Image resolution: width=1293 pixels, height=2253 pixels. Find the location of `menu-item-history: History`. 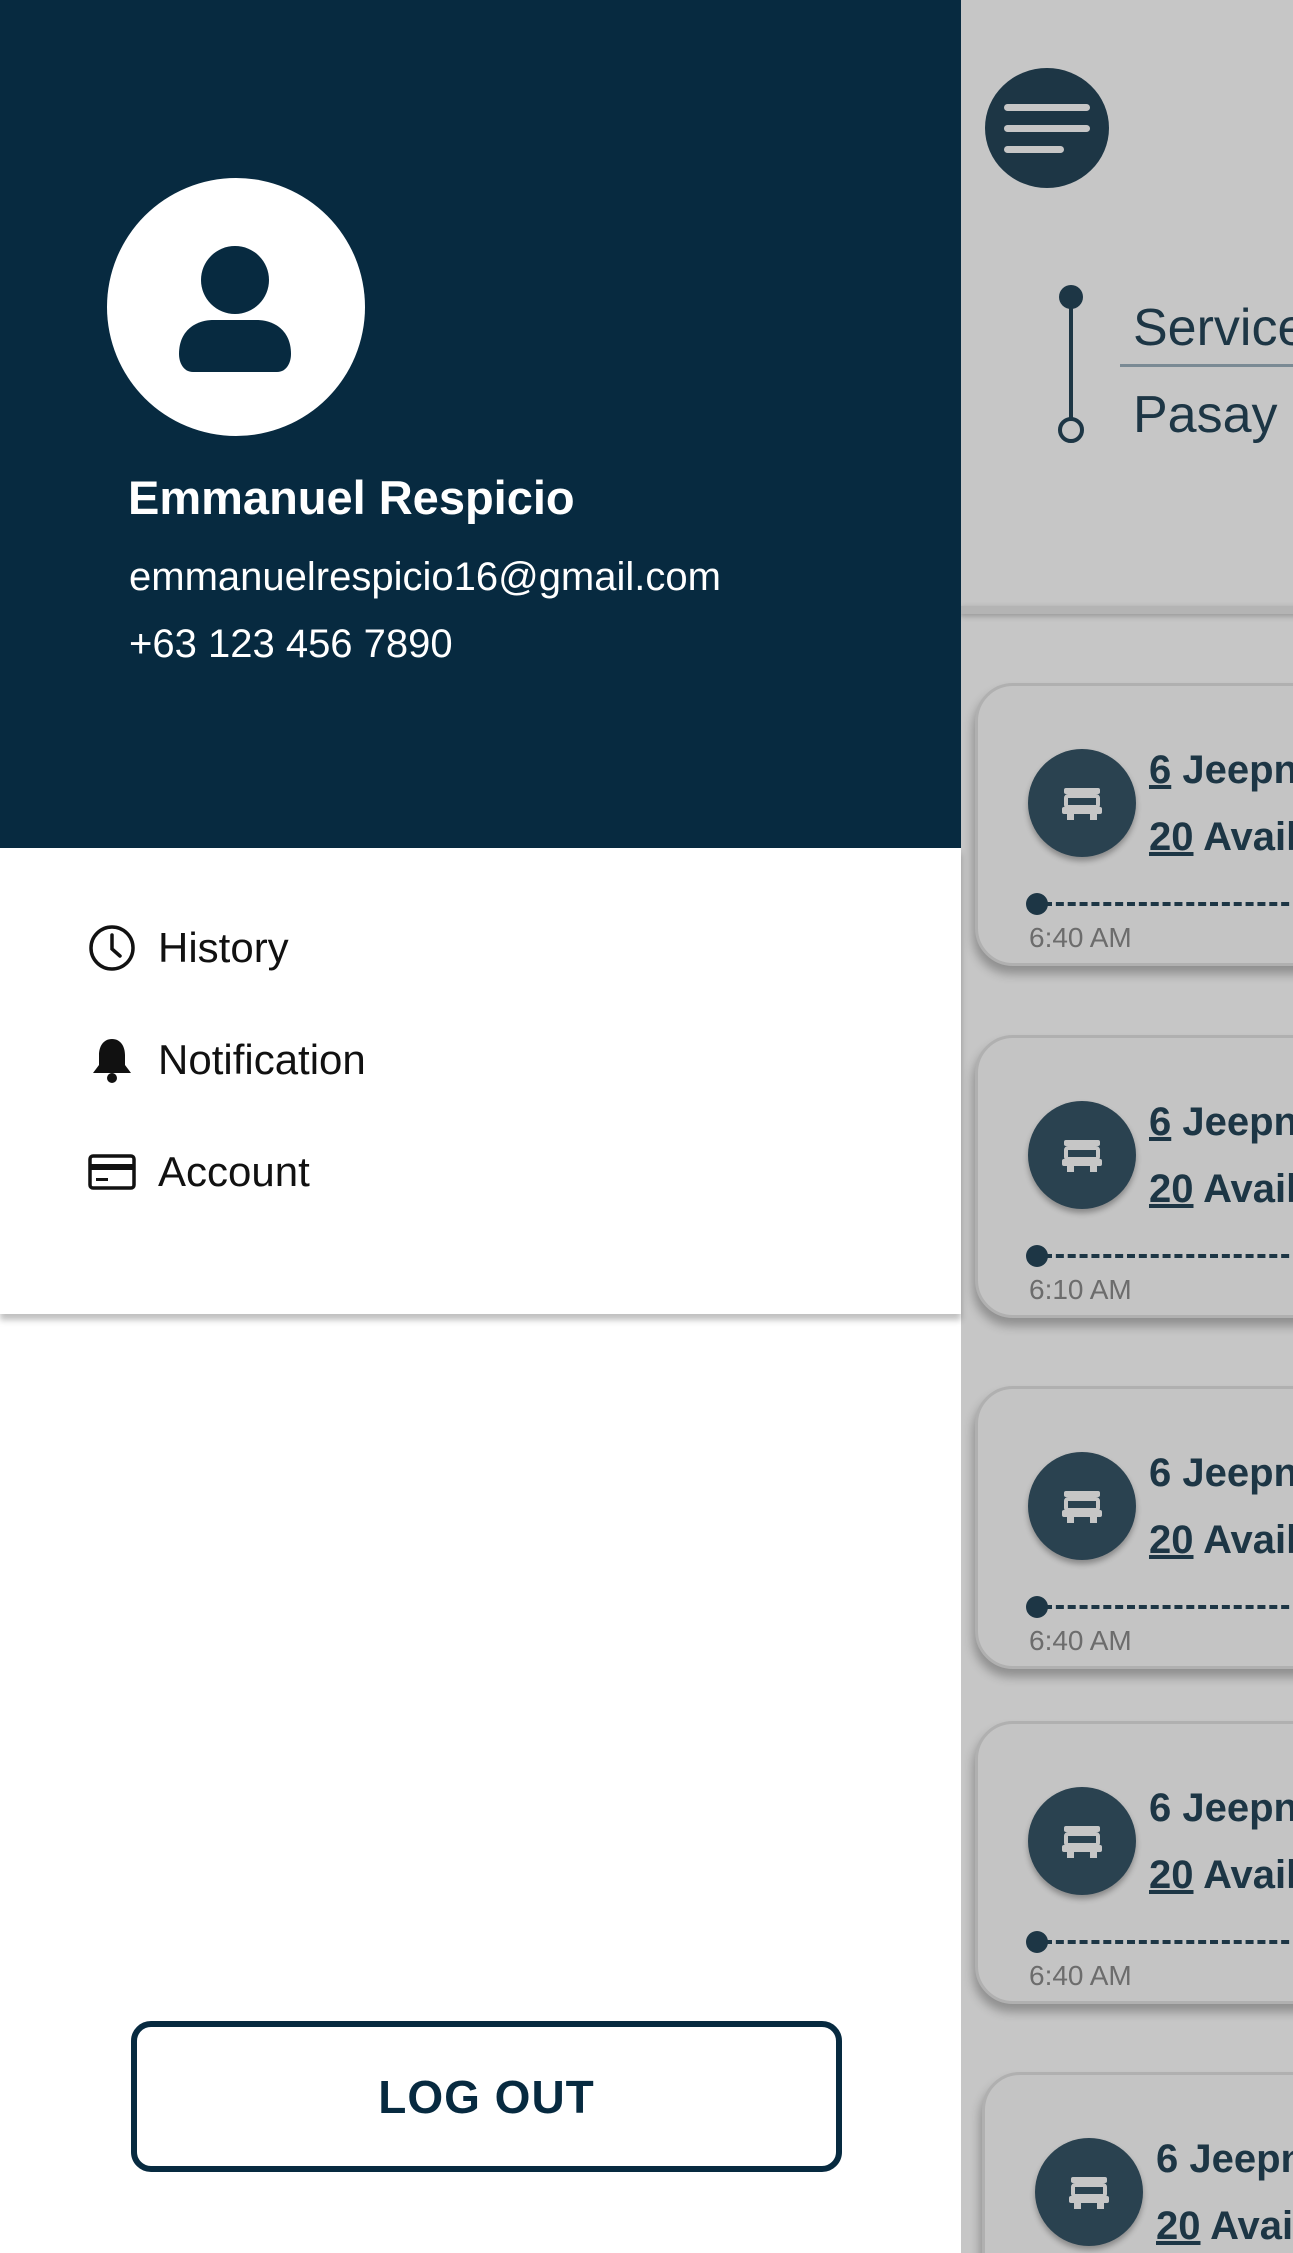

menu-item-history: History is located at coordinates (186, 948).